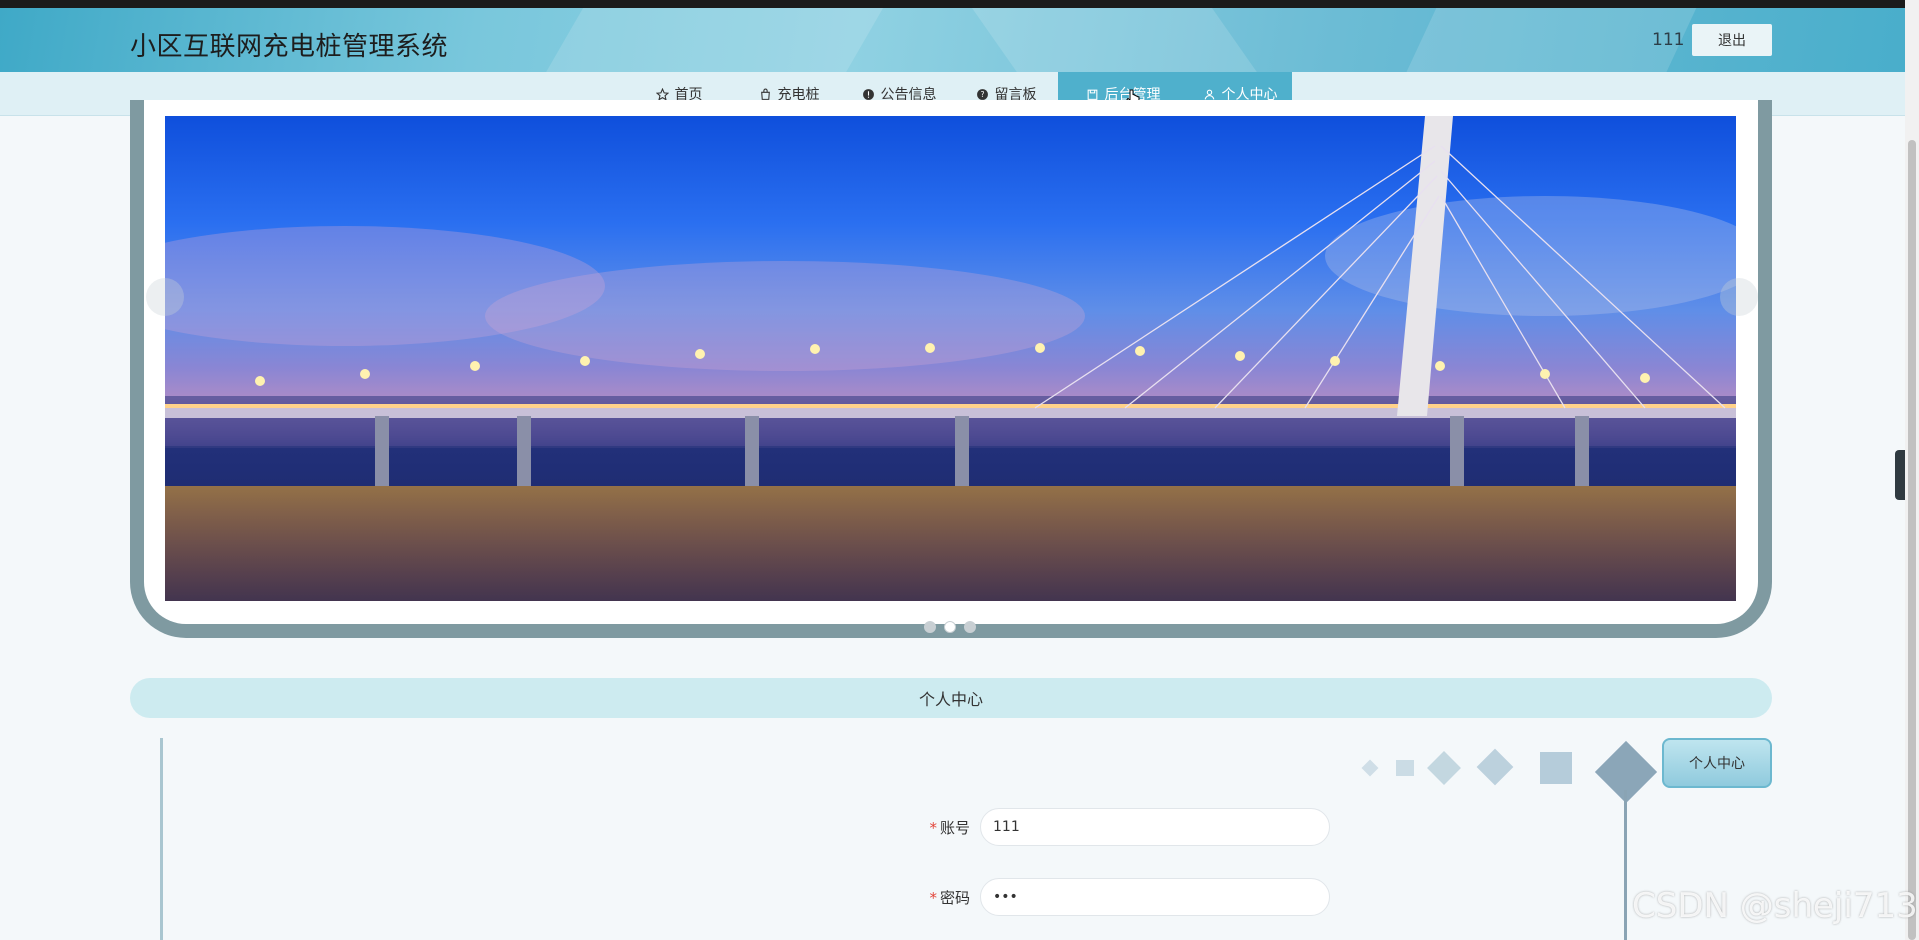  What do you see at coordinates (161, 839) in the screenshot?
I see `decorative-side-line` at bounding box center [161, 839].